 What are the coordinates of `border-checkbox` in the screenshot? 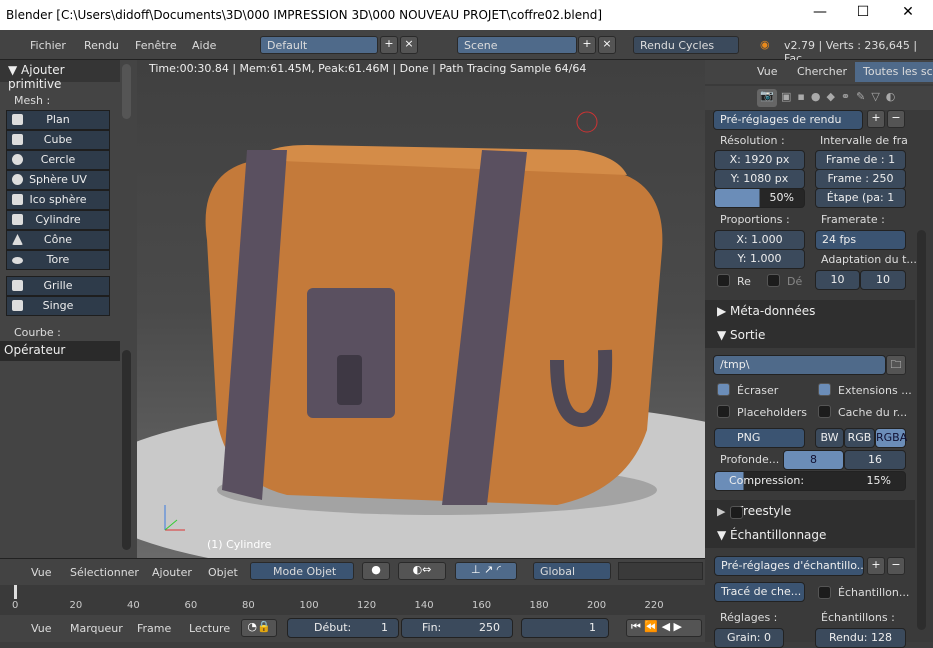 It's located at (723, 280).